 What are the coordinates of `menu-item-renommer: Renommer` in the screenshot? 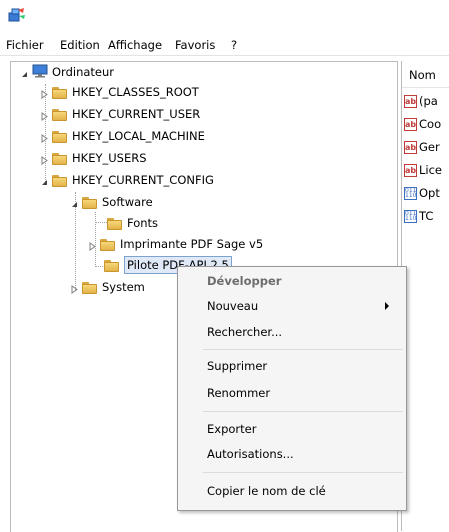 It's located at (292, 393).